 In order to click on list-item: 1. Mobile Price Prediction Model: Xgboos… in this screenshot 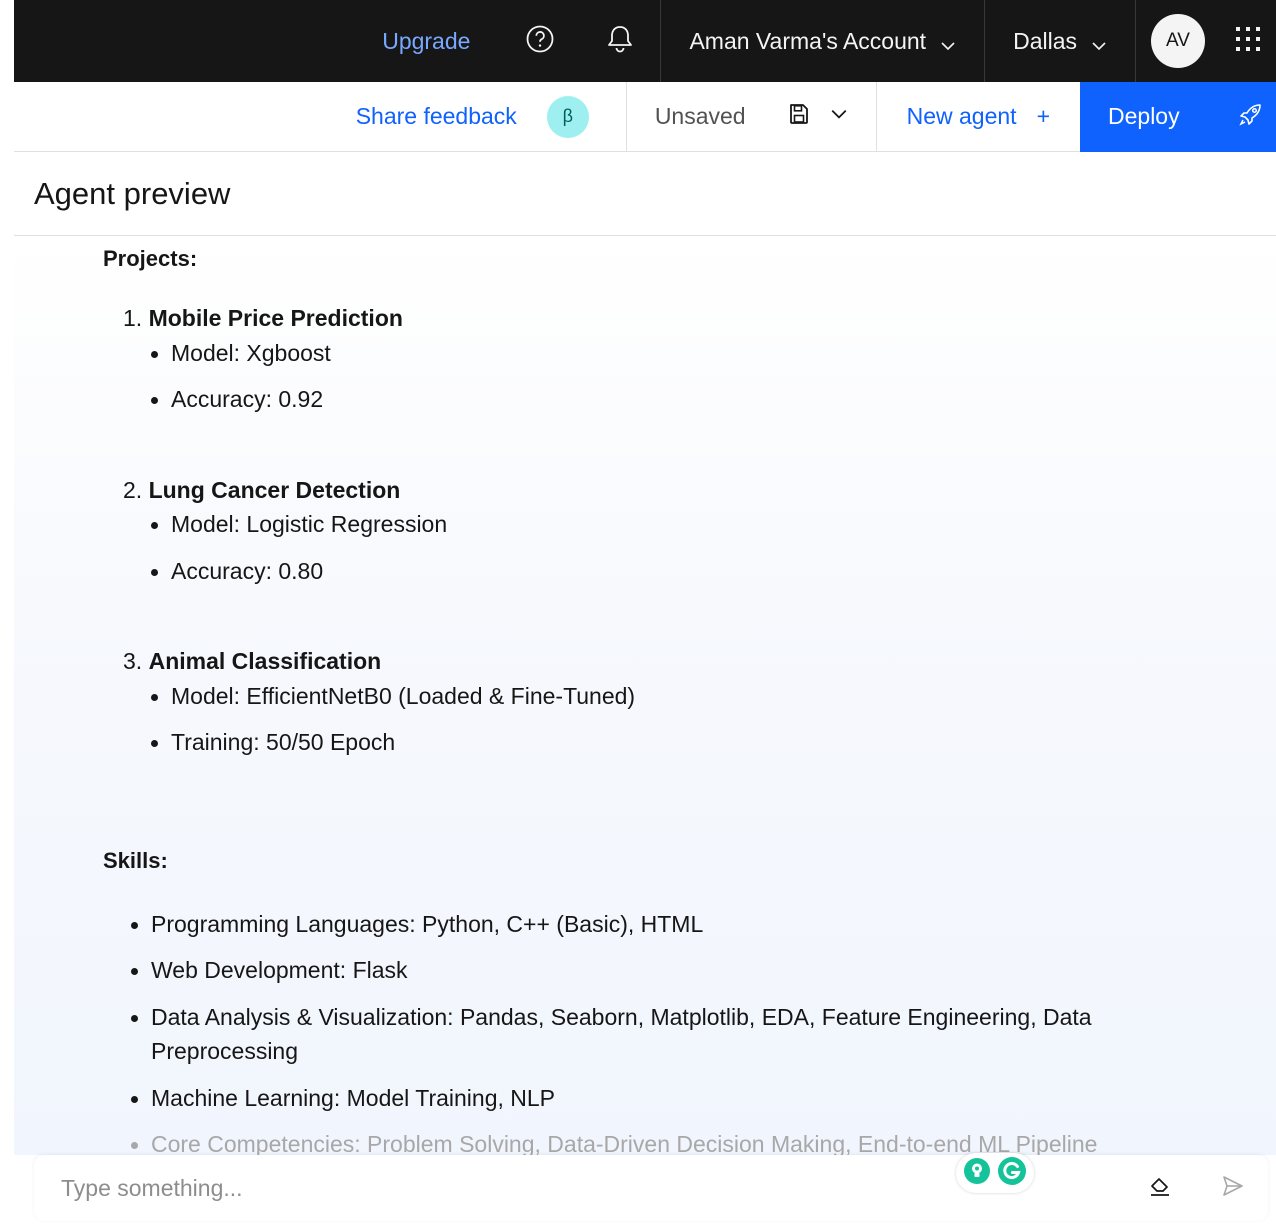, I will do `click(658, 359)`.